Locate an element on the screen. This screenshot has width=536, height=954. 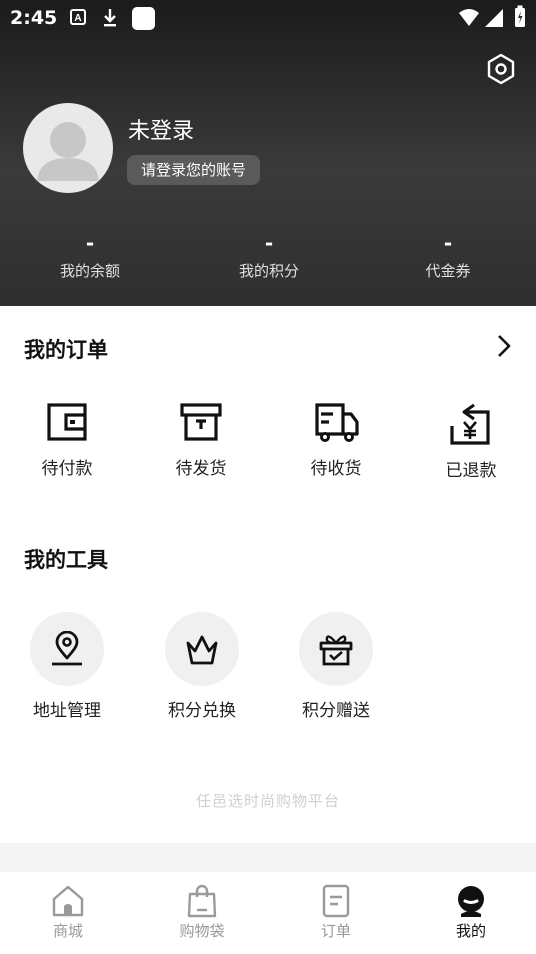
order-pending-shipment: 待发货 is located at coordinates (201, 440).